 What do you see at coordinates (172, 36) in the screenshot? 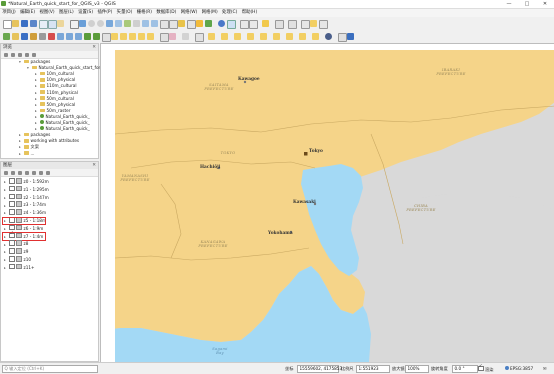
I see `change-label-icon` at bounding box center [172, 36].